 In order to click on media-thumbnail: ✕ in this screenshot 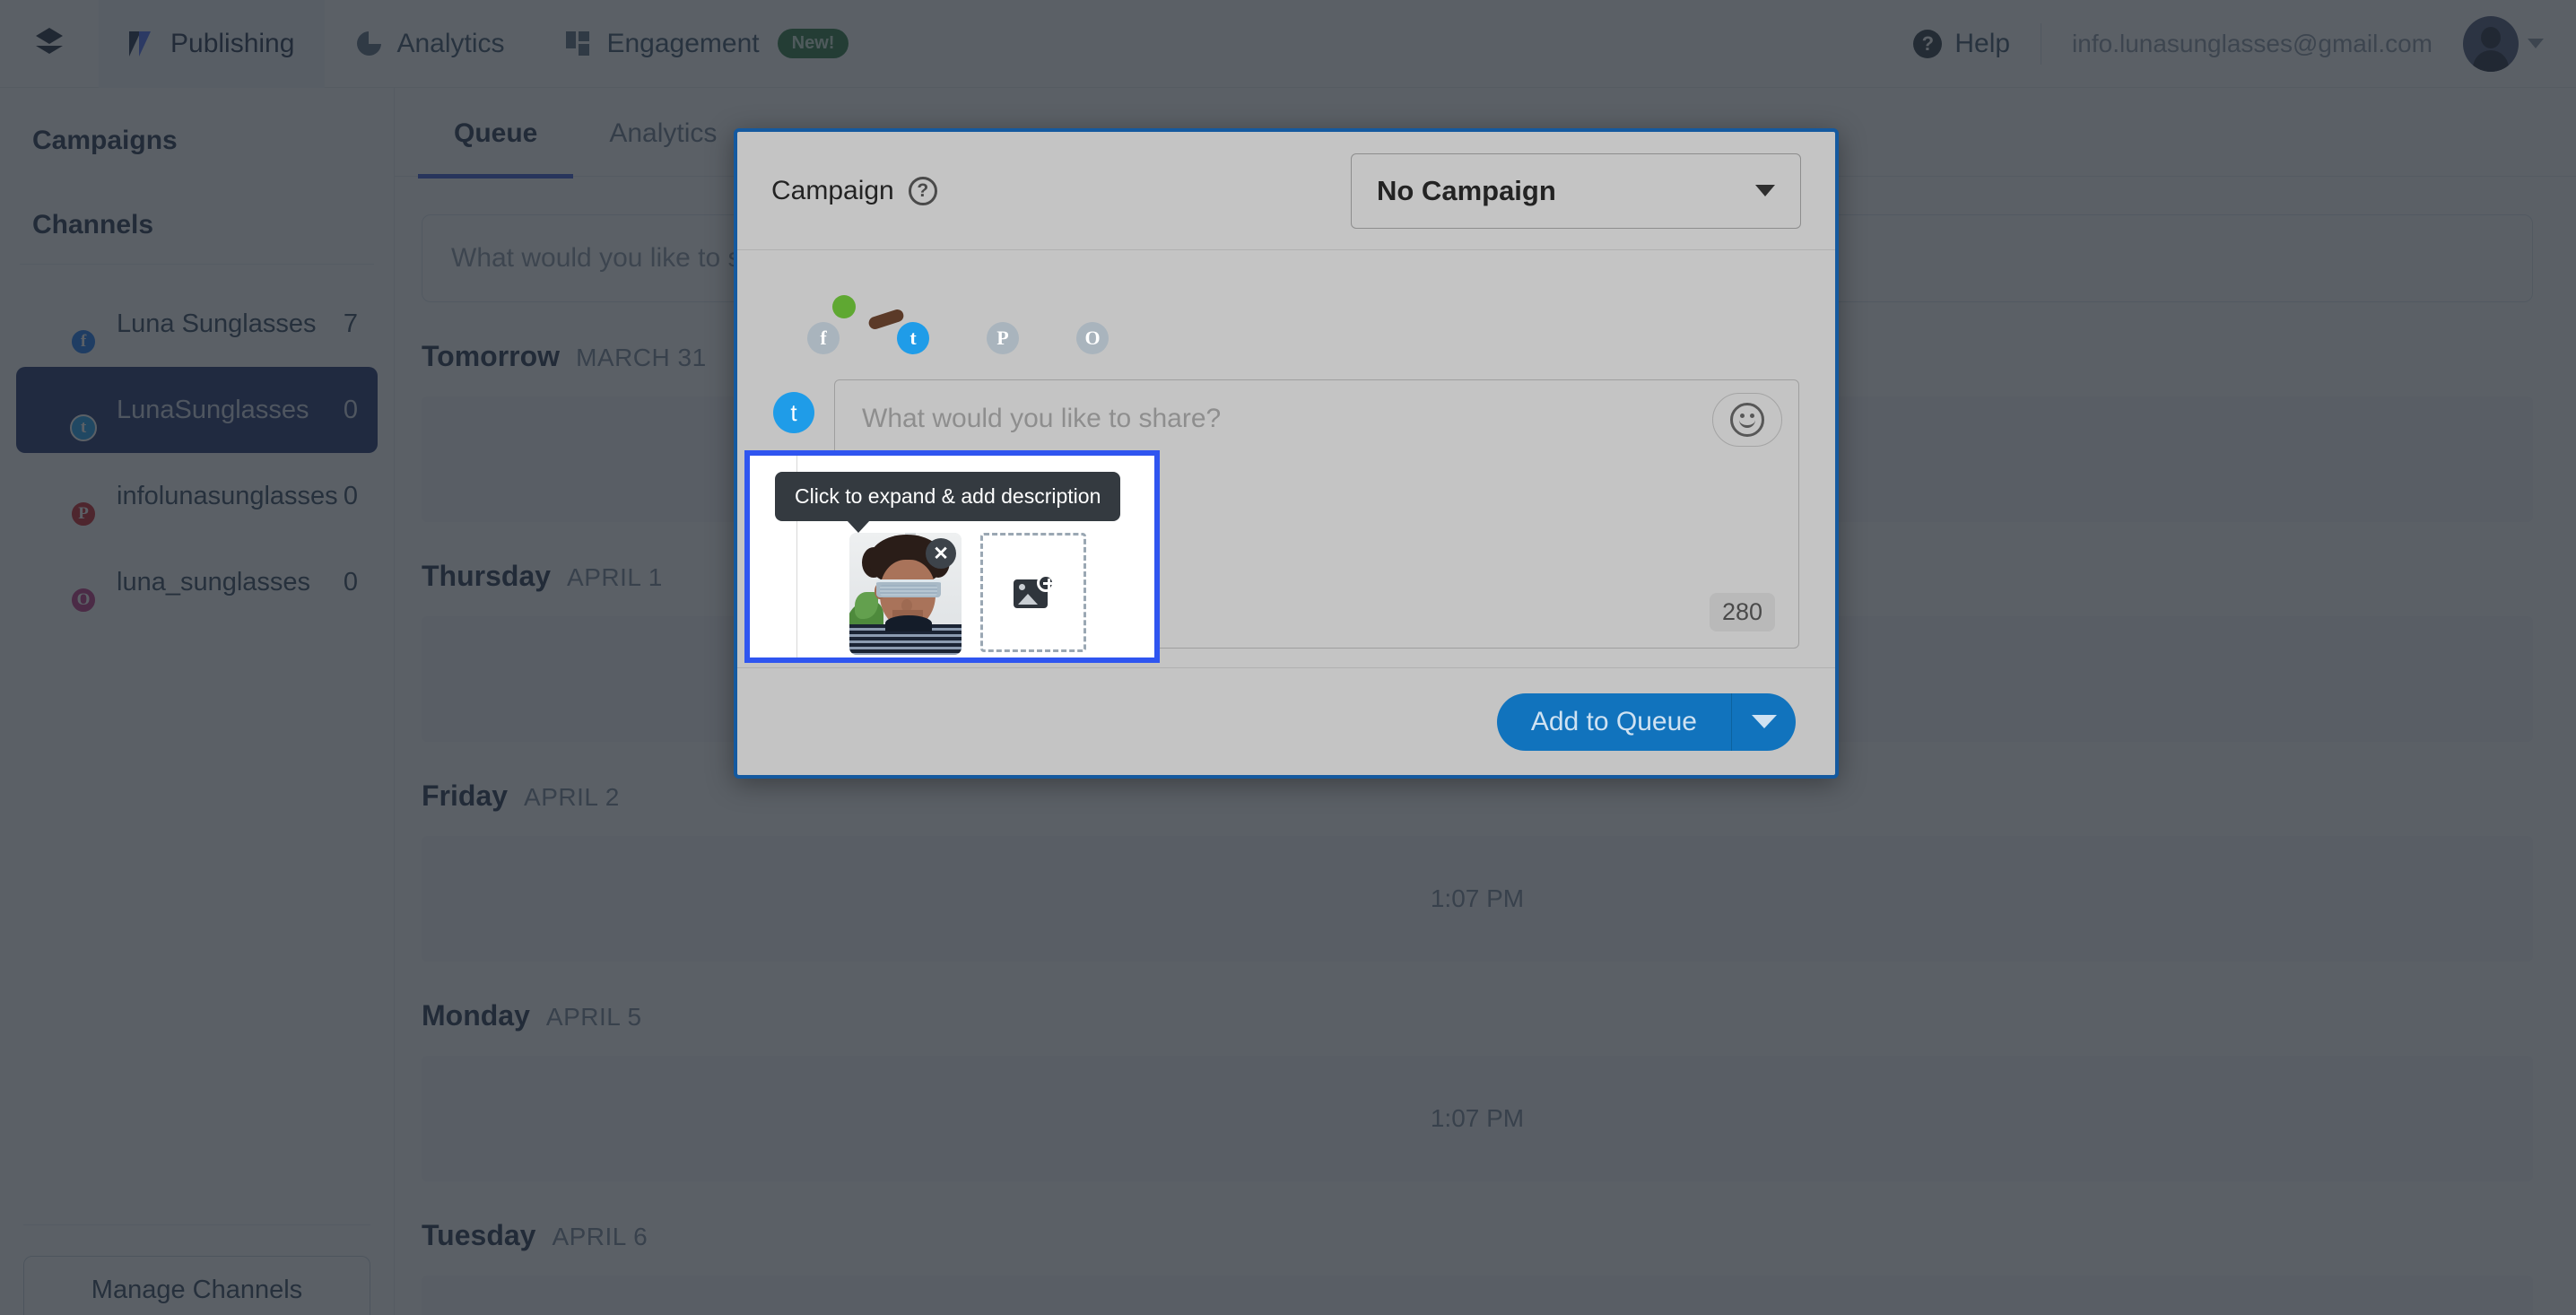, I will do `click(905, 594)`.